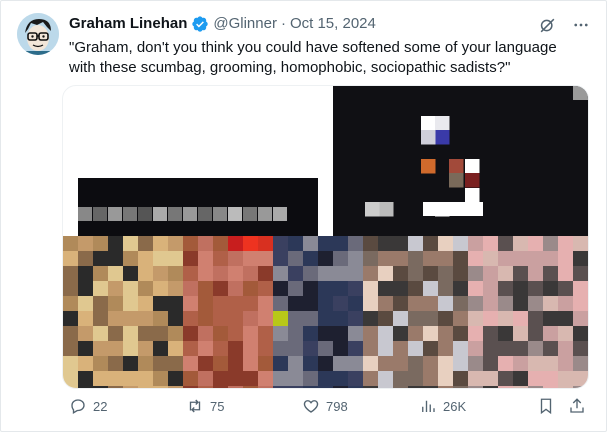 This screenshot has height=432, width=607. I want to click on analytics-icon, so click(428, 406).